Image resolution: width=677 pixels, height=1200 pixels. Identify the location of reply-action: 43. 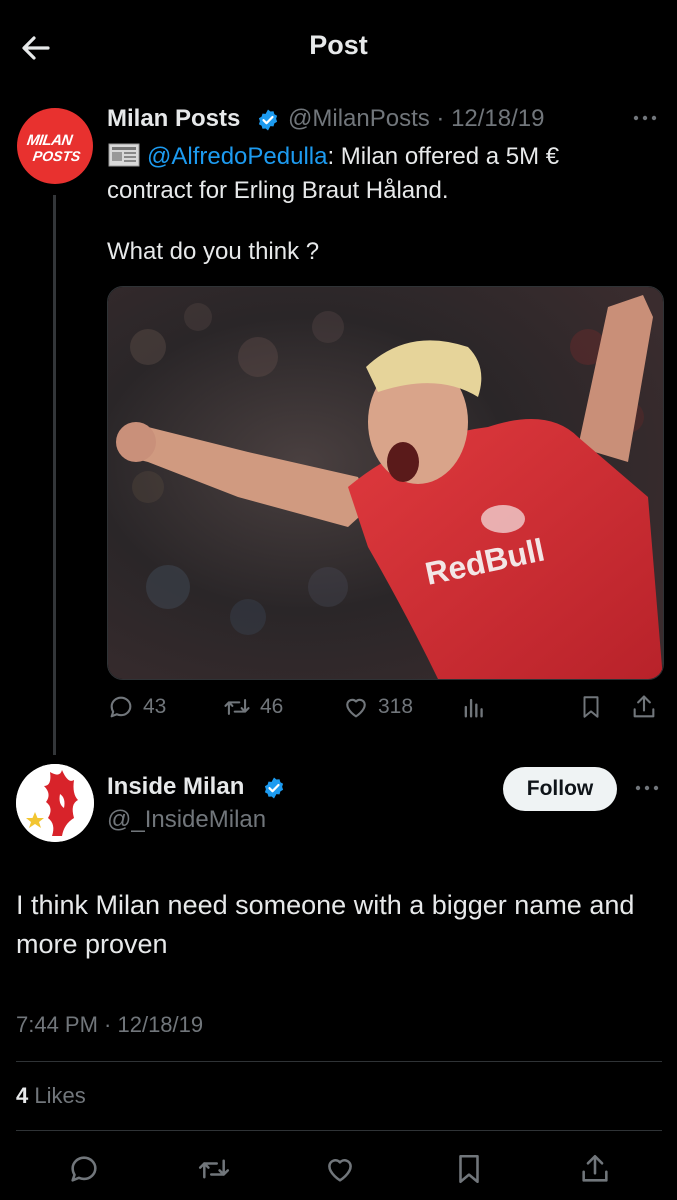
(136, 707).